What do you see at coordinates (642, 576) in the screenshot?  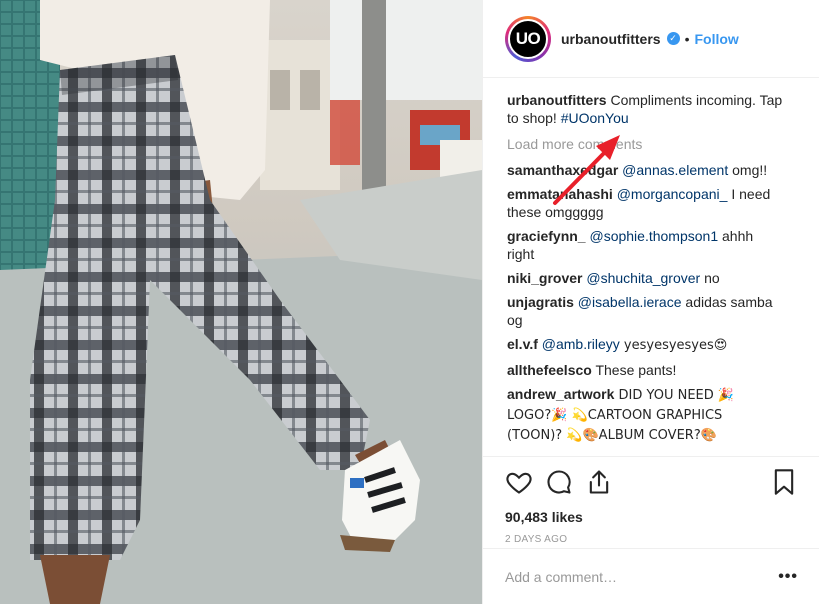 I see `add-comment-input` at bounding box center [642, 576].